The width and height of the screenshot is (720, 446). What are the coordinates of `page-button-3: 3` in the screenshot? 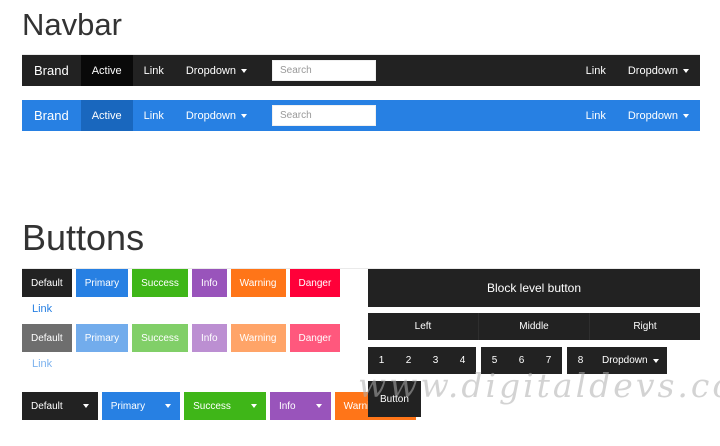 It's located at (435, 360).